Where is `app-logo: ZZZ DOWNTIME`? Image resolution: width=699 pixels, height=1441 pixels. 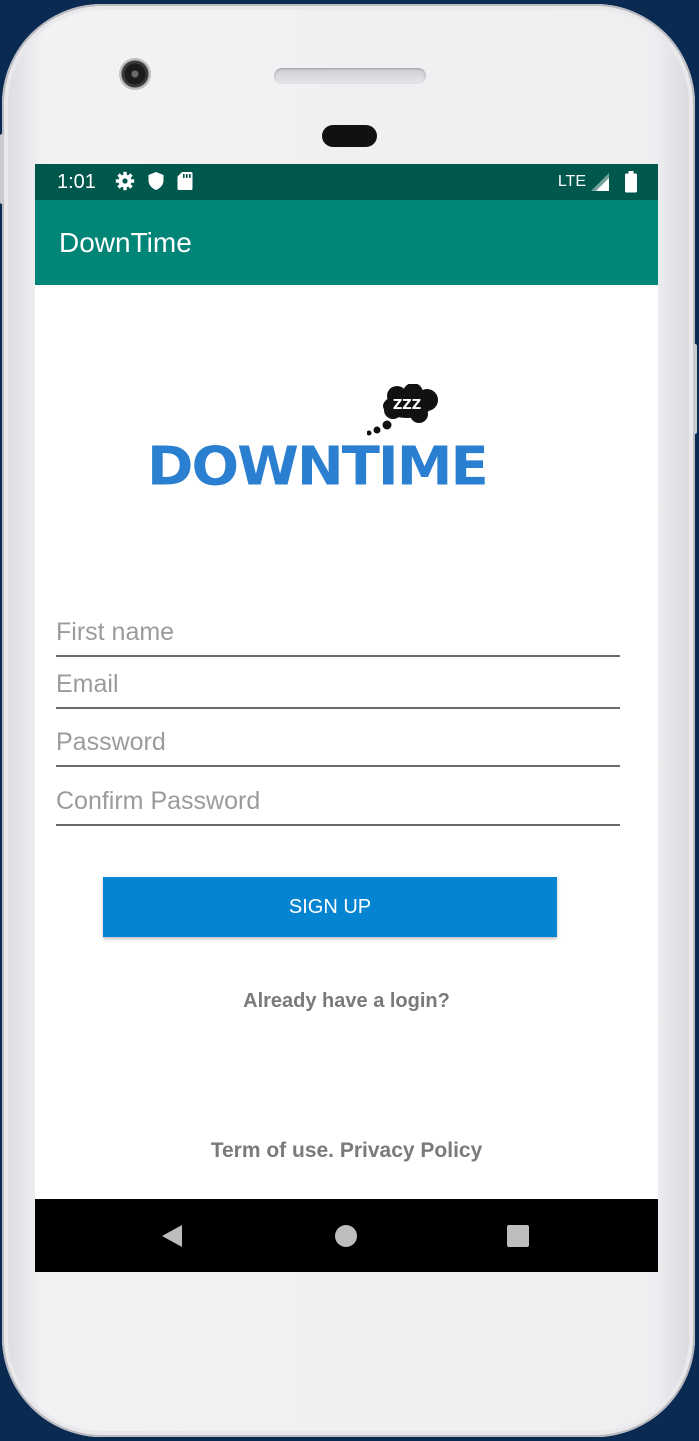
app-logo: ZZZ DOWNTIME is located at coordinates (332, 441).